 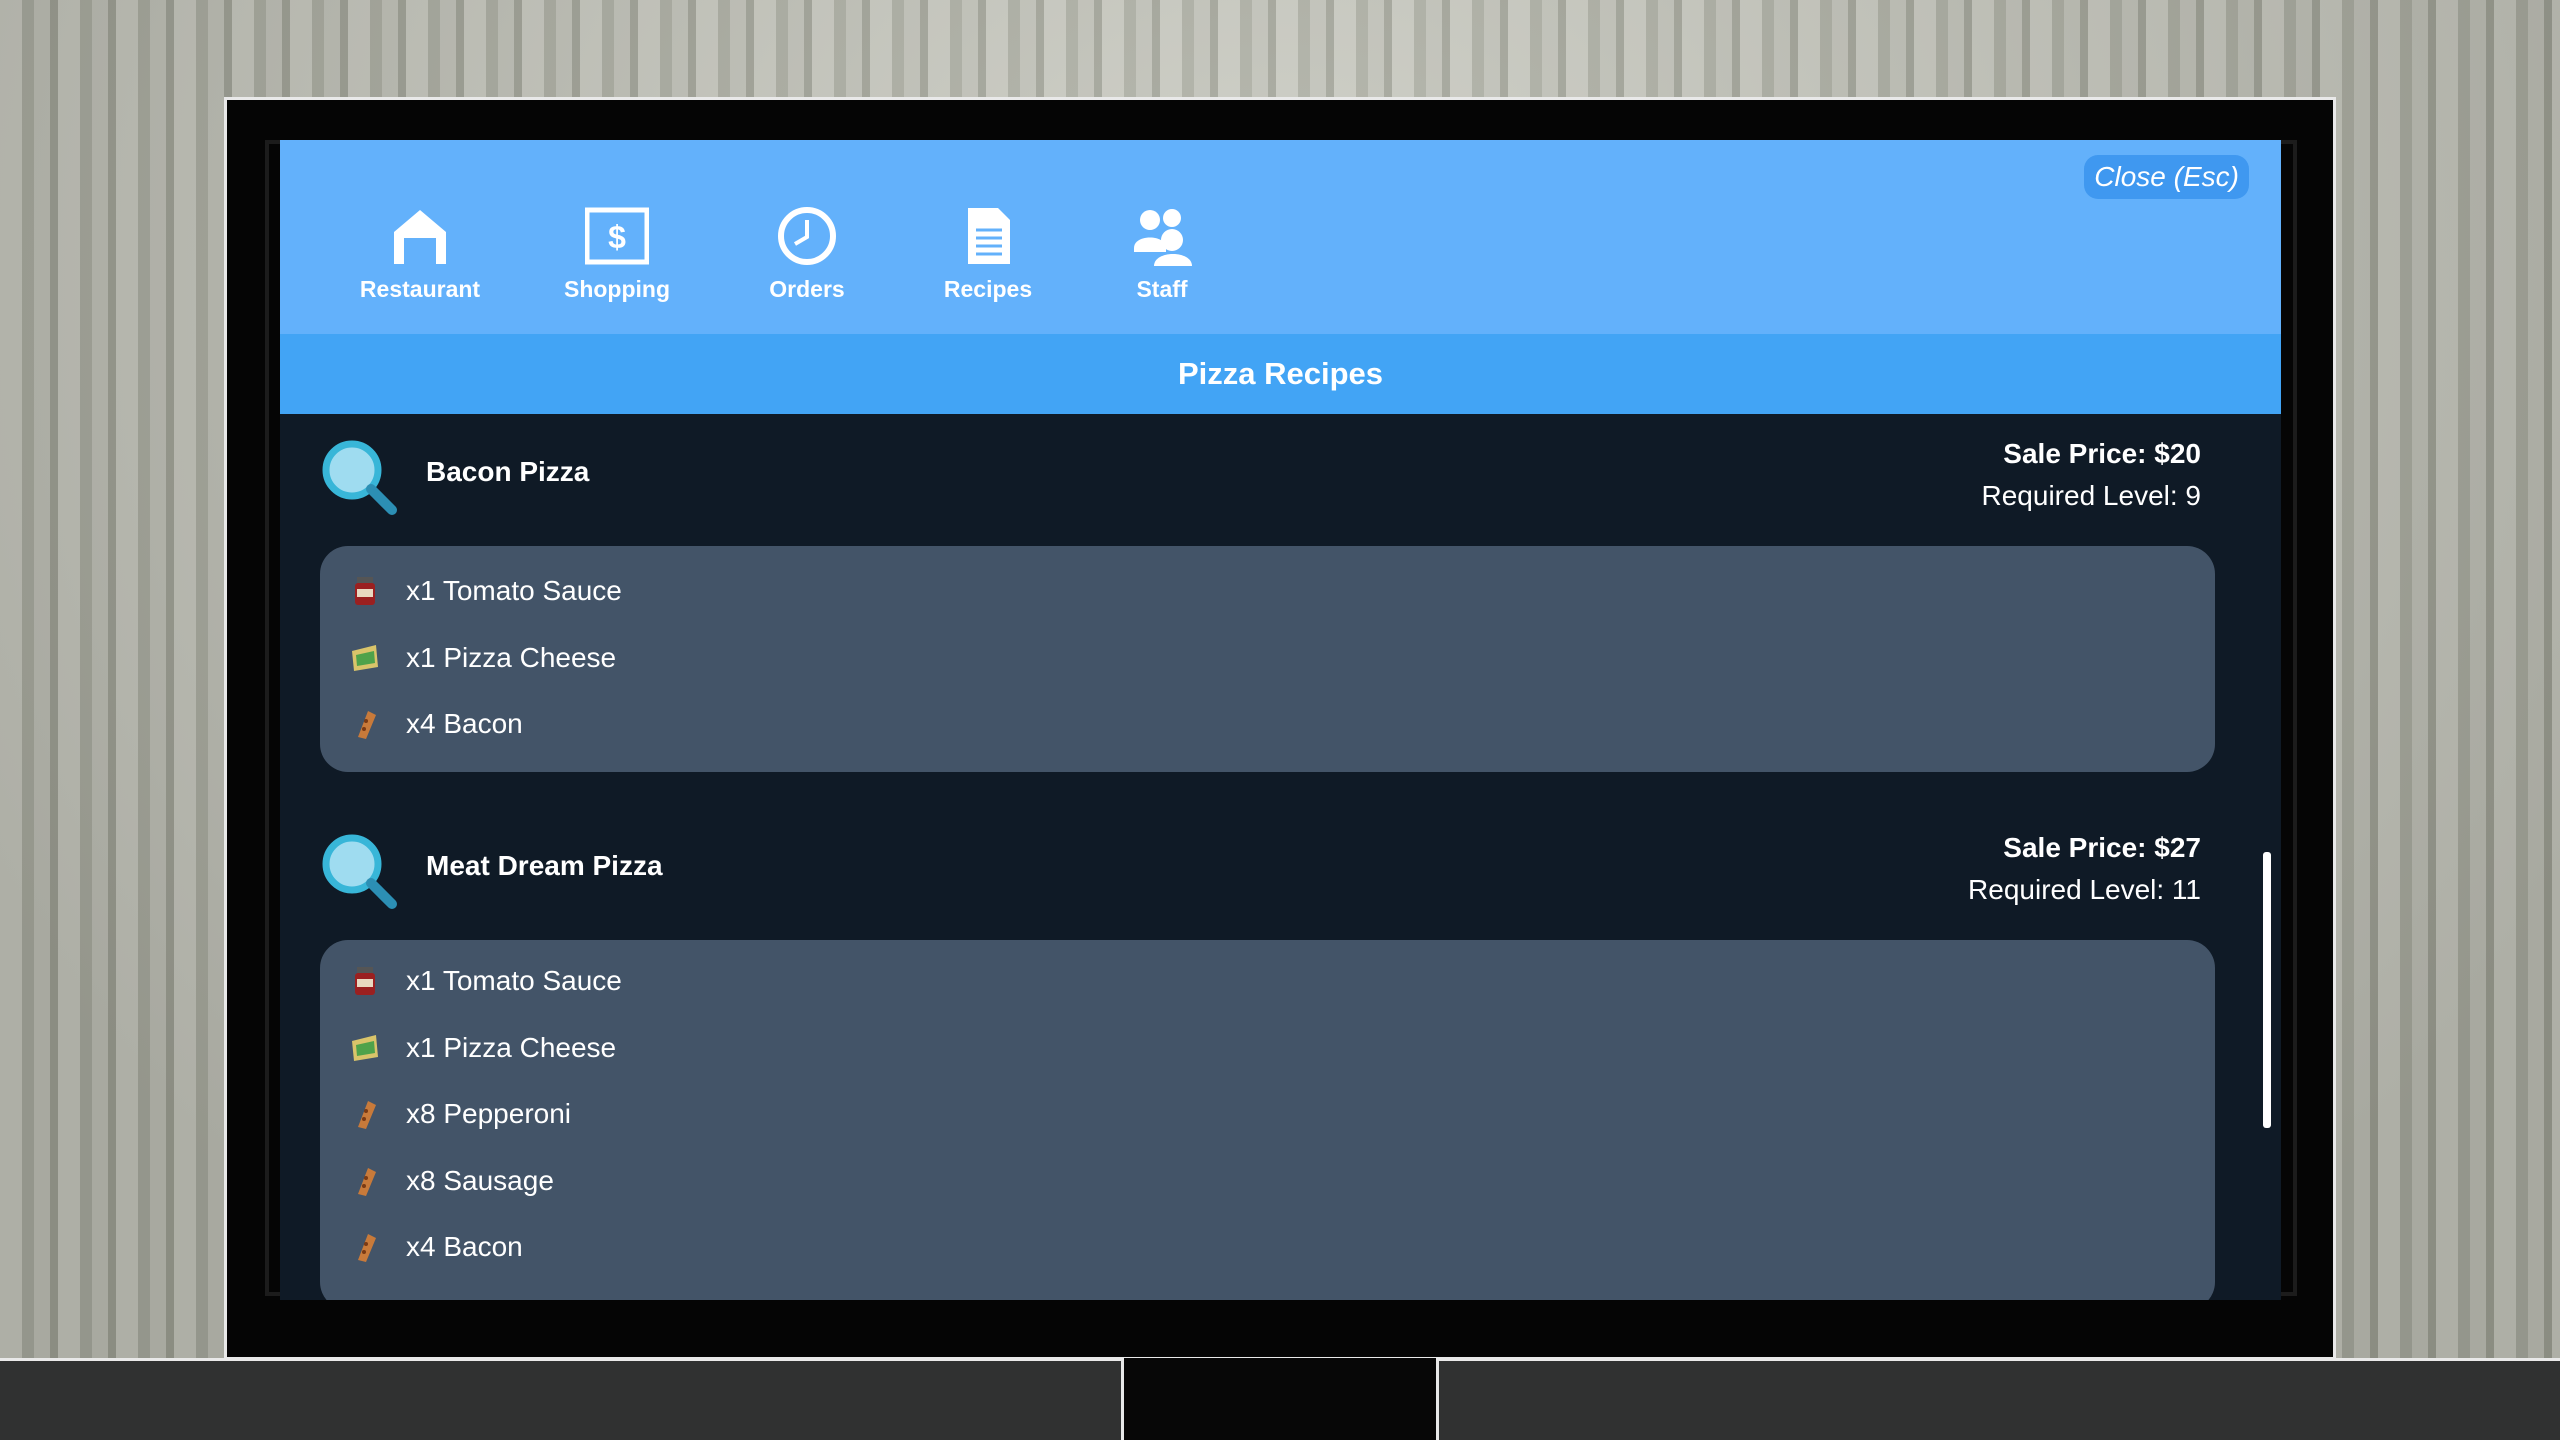 I want to click on page-title: Pizza Recipes, so click(x=1280, y=374).